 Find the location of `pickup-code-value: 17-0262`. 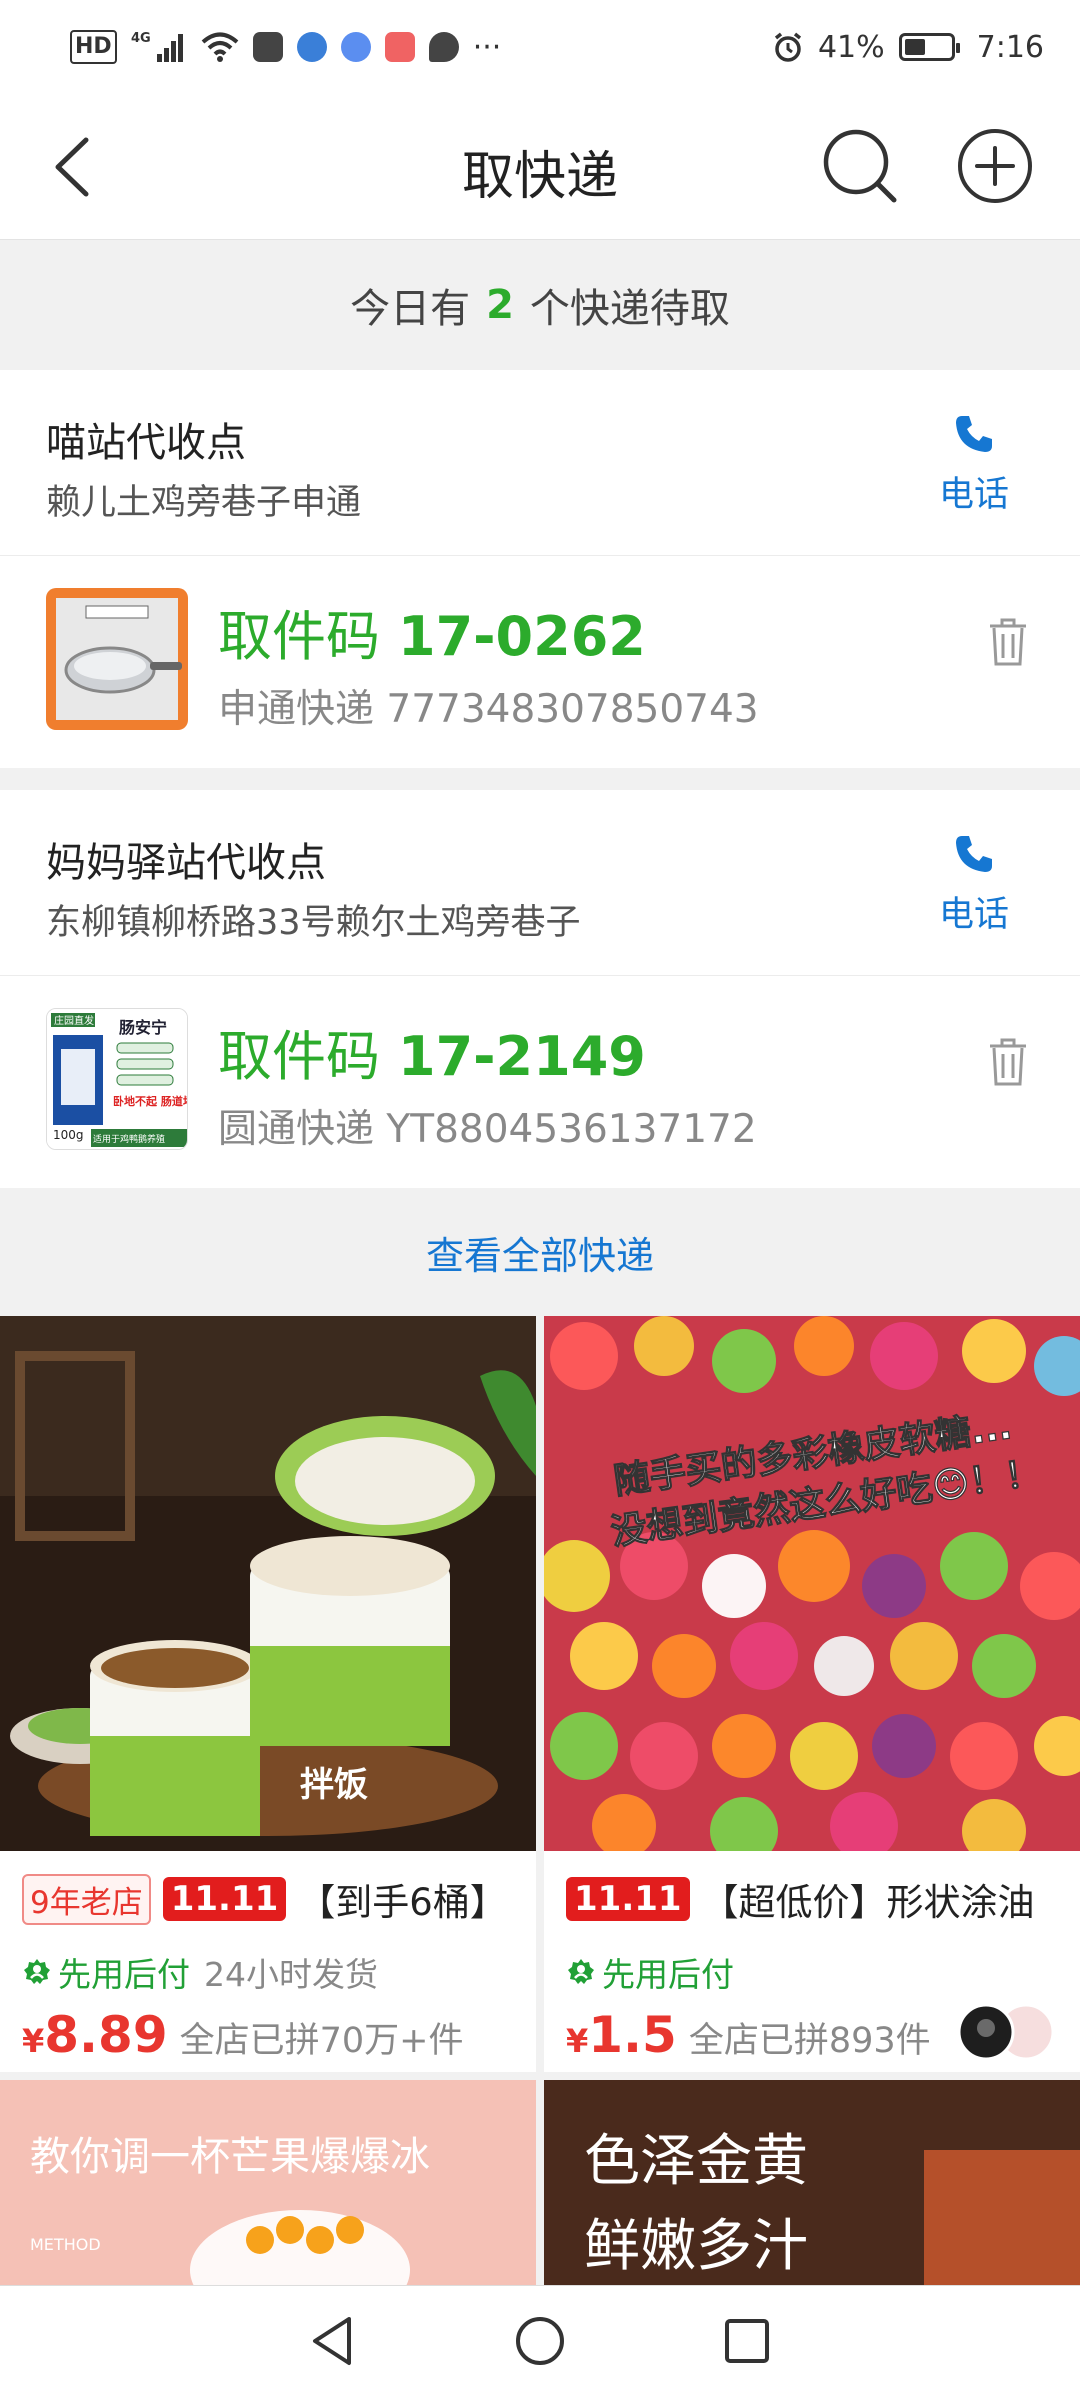

pickup-code-value: 17-0262 is located at coordinates (522, 636).